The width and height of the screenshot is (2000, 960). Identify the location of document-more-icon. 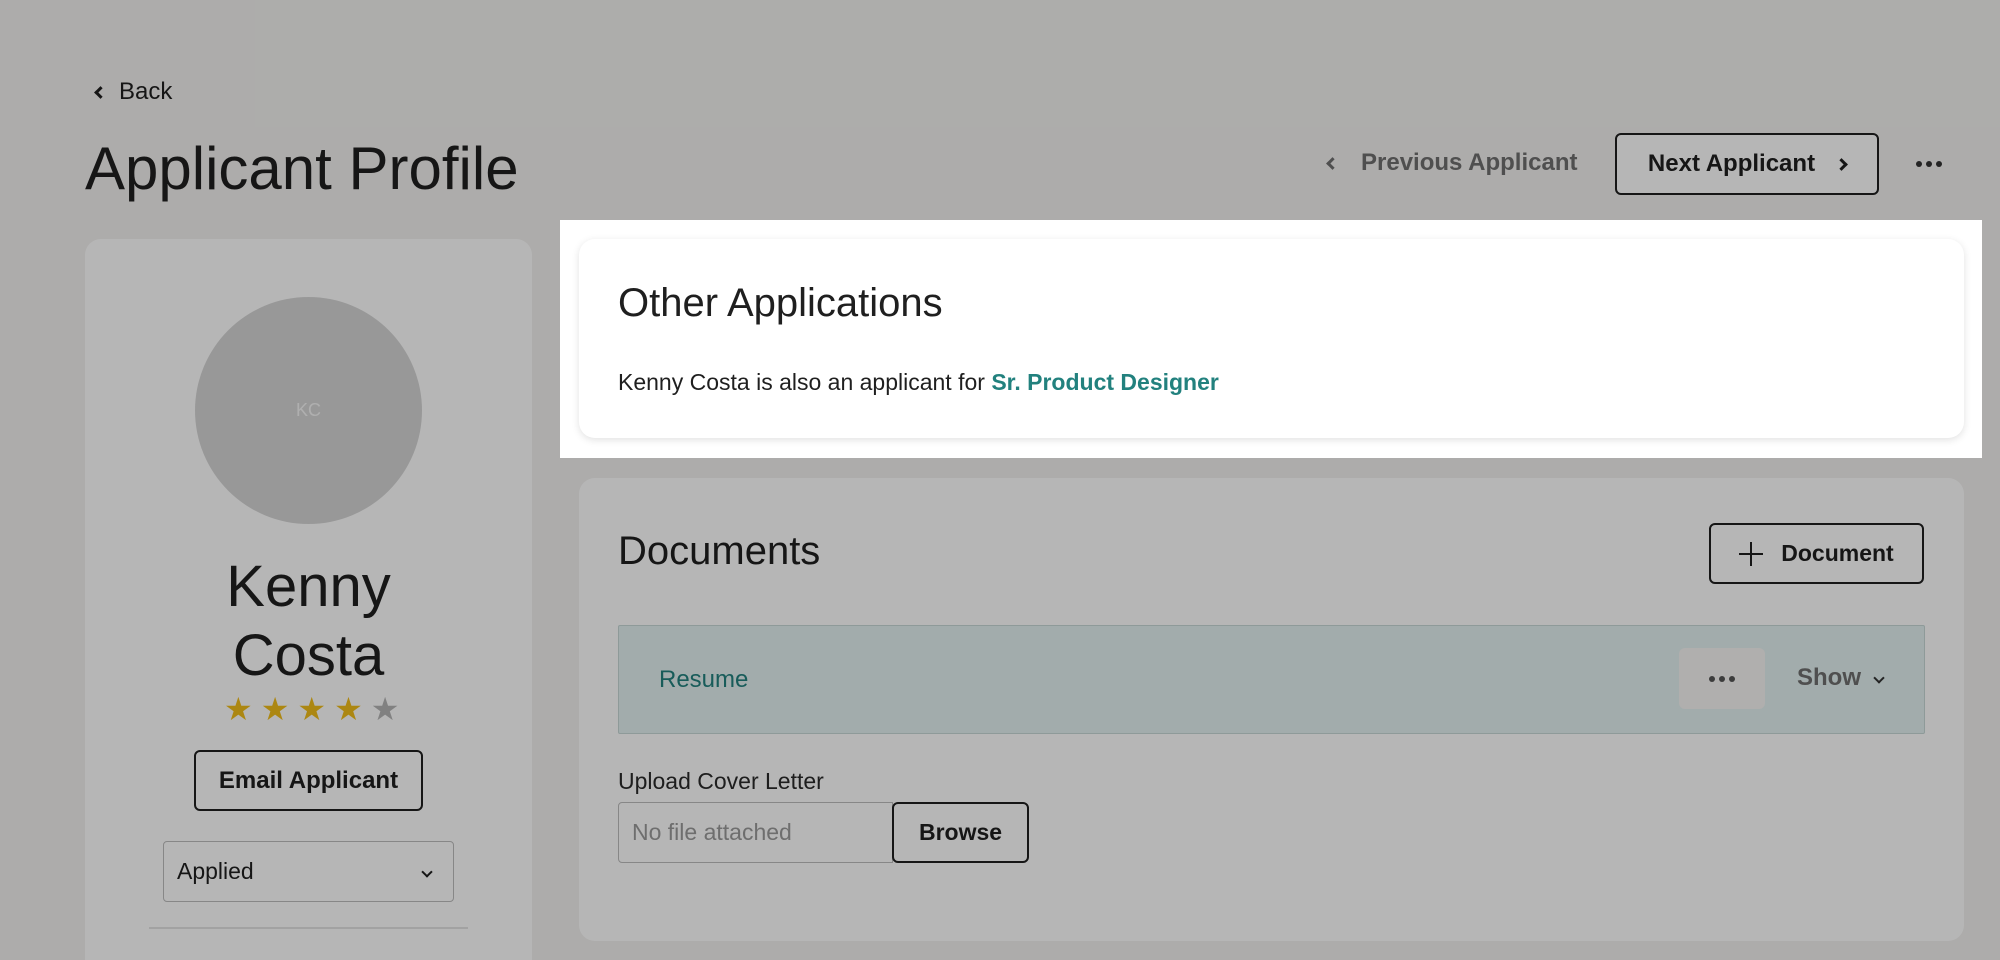
(1722, 678).